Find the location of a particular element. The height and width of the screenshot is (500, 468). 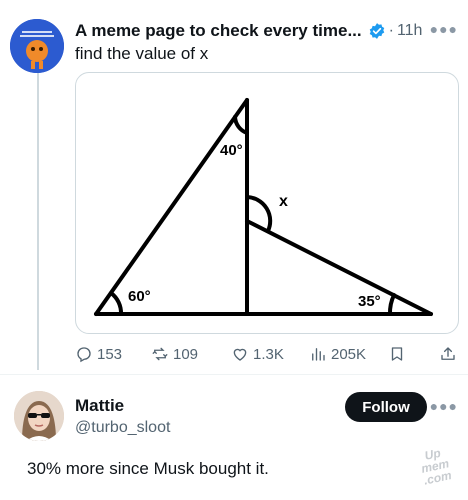

views-icon is located at coordinates (318, 354).